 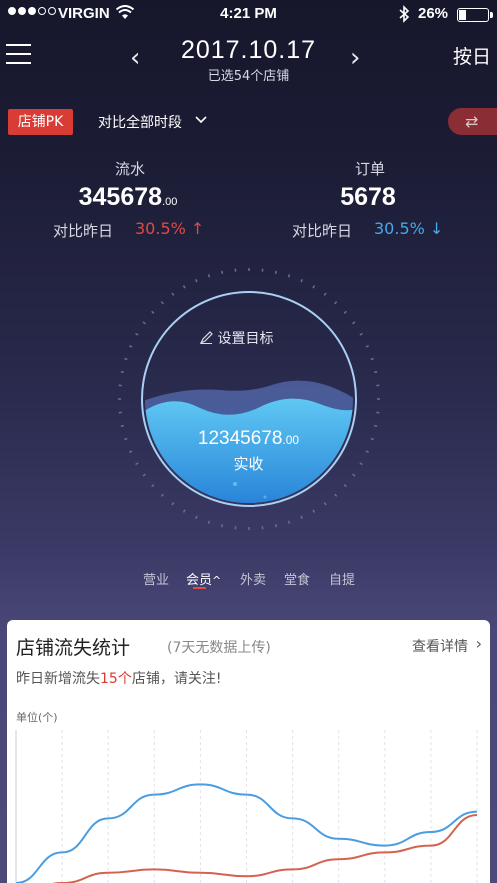 What do you see at coordinates (83, 231) in the screenshot?
I see `flow-compare-label: 对比昨日` at bounding box center [83, 231].